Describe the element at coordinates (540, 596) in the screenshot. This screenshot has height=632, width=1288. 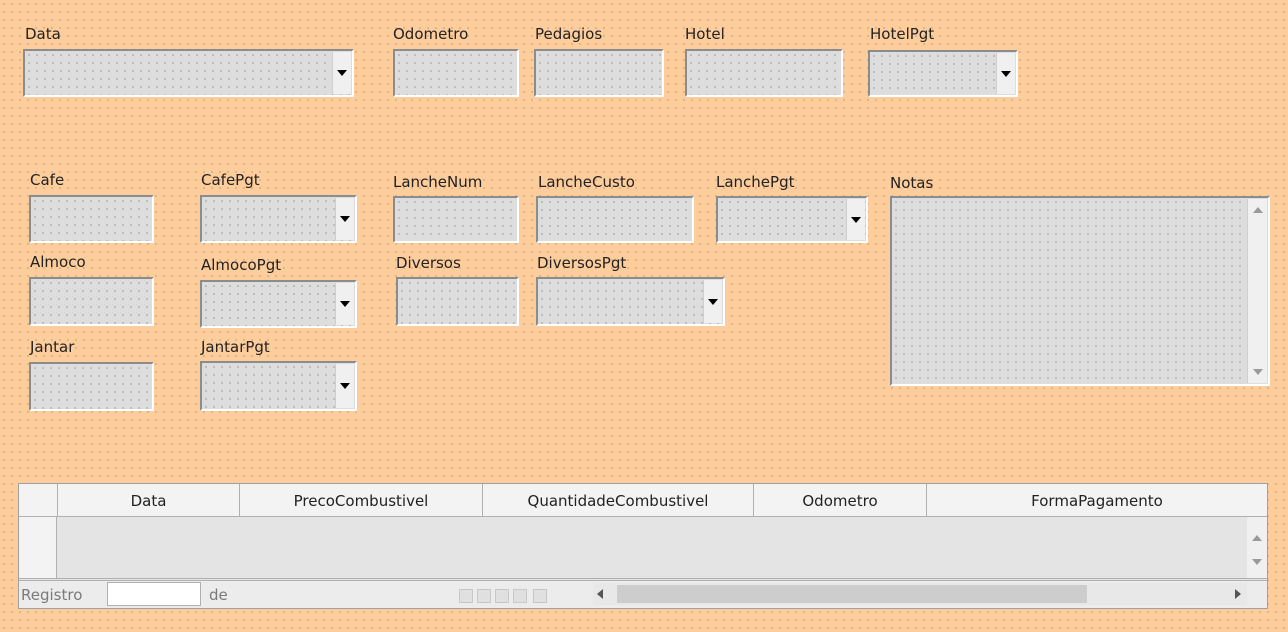
I see `new-record-icon` at that location.